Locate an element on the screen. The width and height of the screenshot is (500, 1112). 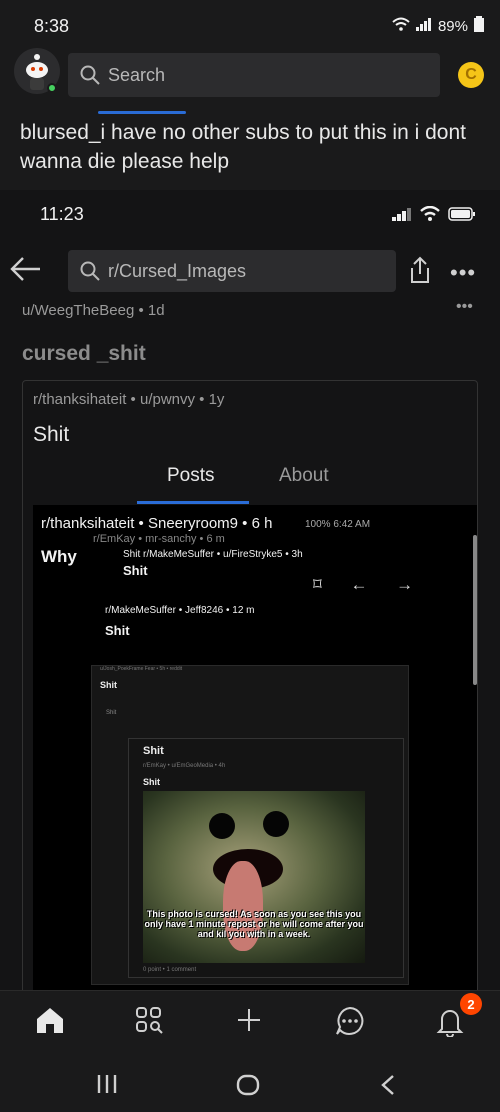
photo-eye-left is located at coordinates (222, 826).